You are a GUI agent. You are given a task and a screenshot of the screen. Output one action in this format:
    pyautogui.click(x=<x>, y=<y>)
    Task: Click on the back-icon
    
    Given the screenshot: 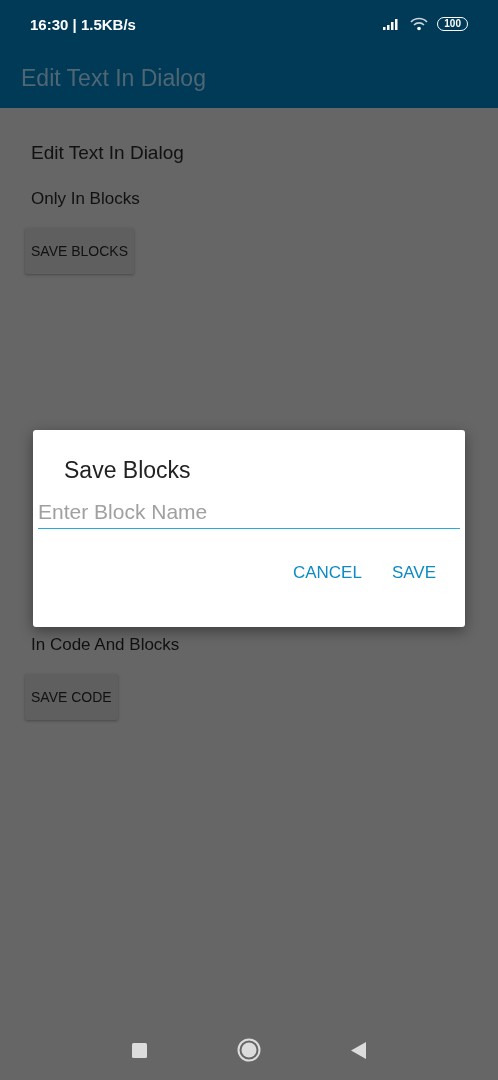 What is the action you would take?
    pyautogui.click(x=358, y=1050)
    